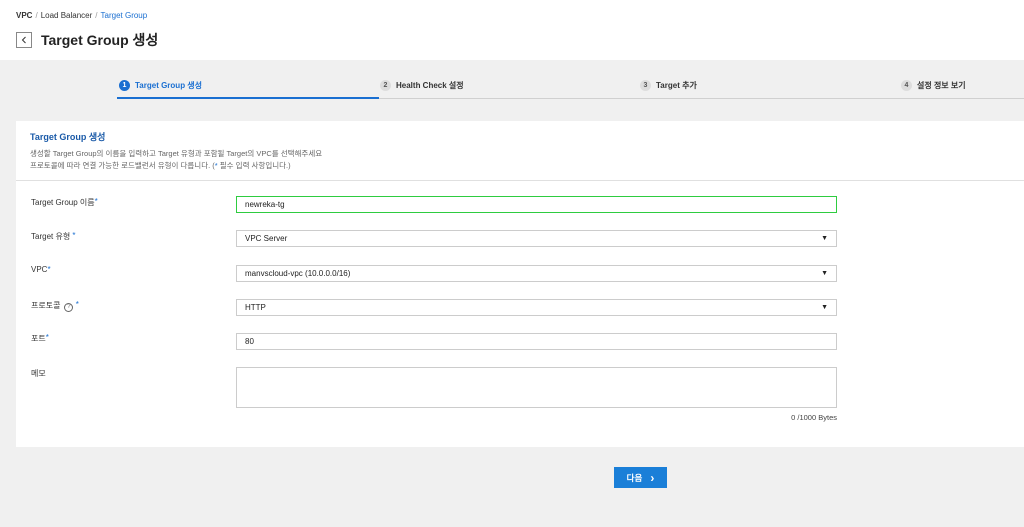 The width and height of the screenshot is (1024, 527). Describe the element at coordinates (536, 238) in the screenshot. I see `target-type-select: VPC Server ▼` at that location.